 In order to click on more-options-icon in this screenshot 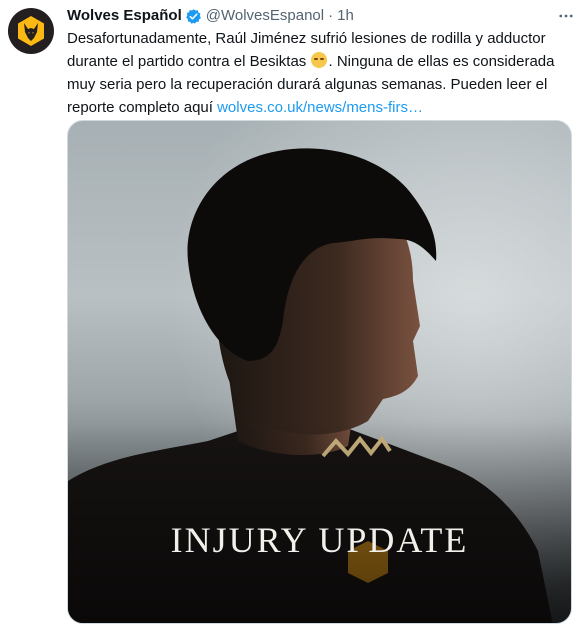, I will do `click(566, 16)`.